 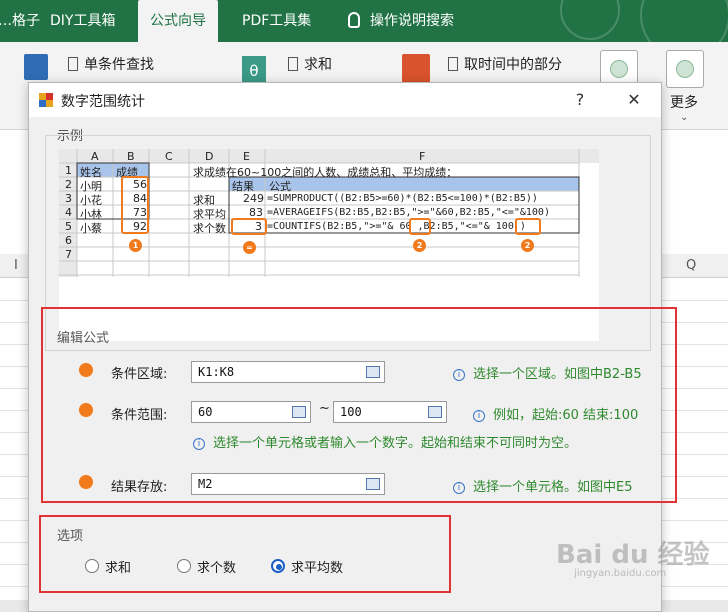 I want to click on result-store-hint-text: 选择一个单元格。如图中E5, so click(x=553, y=487).